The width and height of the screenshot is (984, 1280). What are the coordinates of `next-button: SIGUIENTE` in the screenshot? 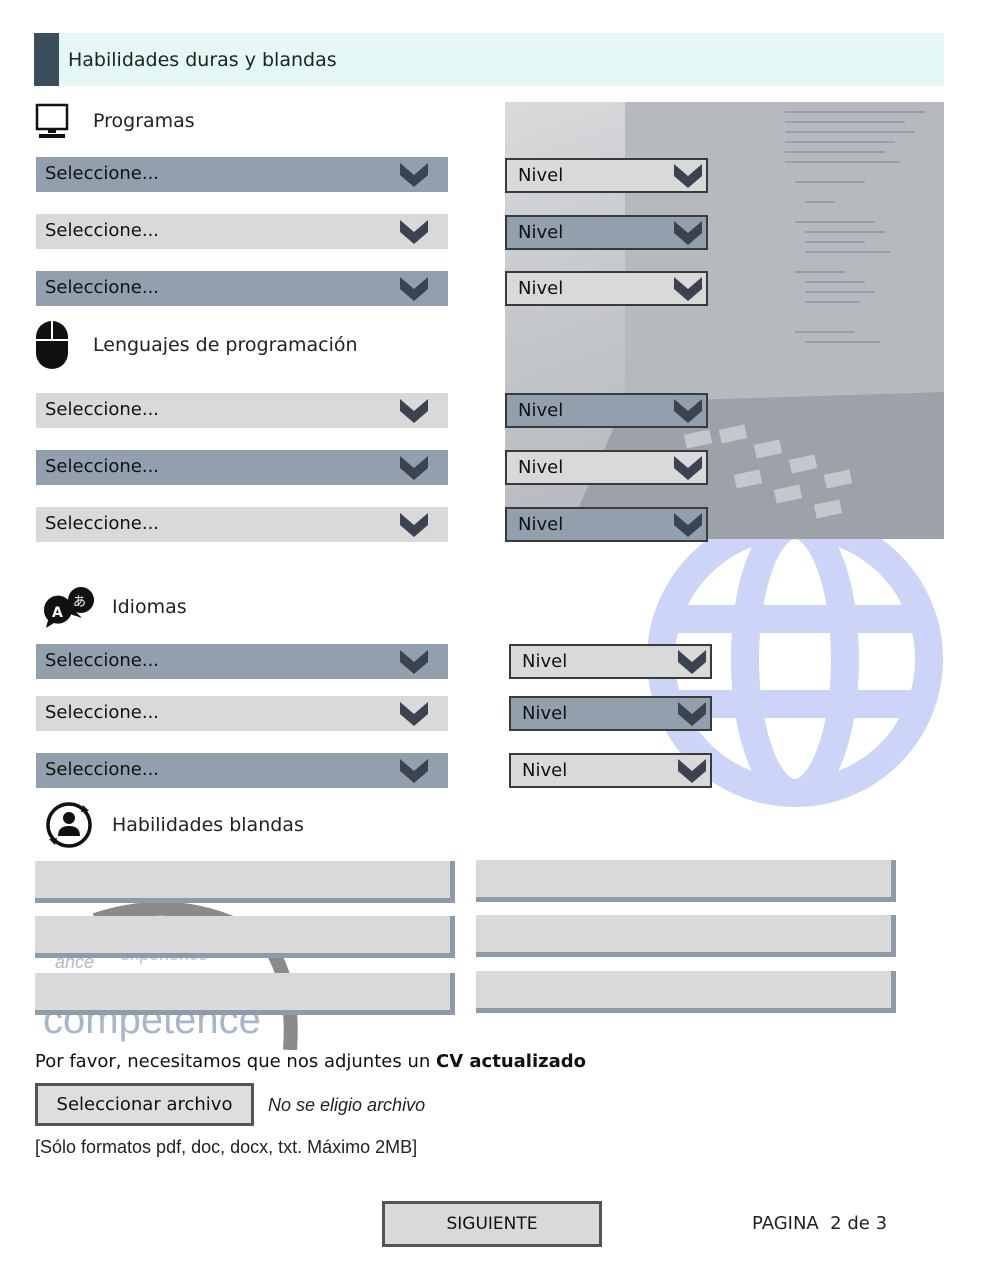 It's located at (492, 1224).